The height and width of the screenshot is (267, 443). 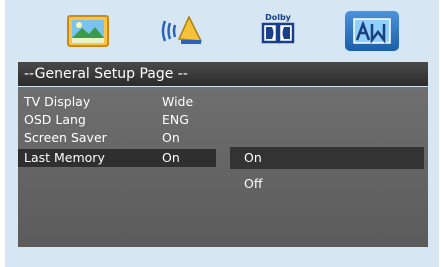 I want to click on dolby-caption: Dolby, so click(x=278, y=17).